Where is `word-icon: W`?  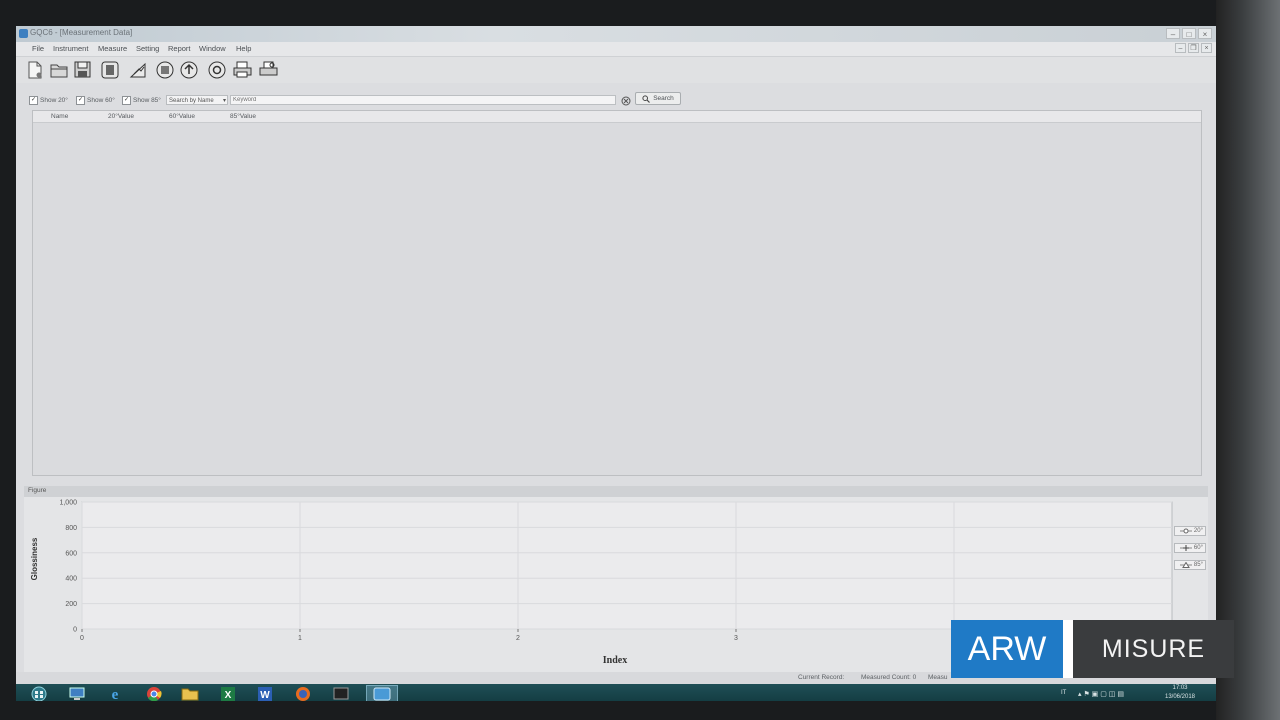
word-icon: W is located at coordinates (265, 693).